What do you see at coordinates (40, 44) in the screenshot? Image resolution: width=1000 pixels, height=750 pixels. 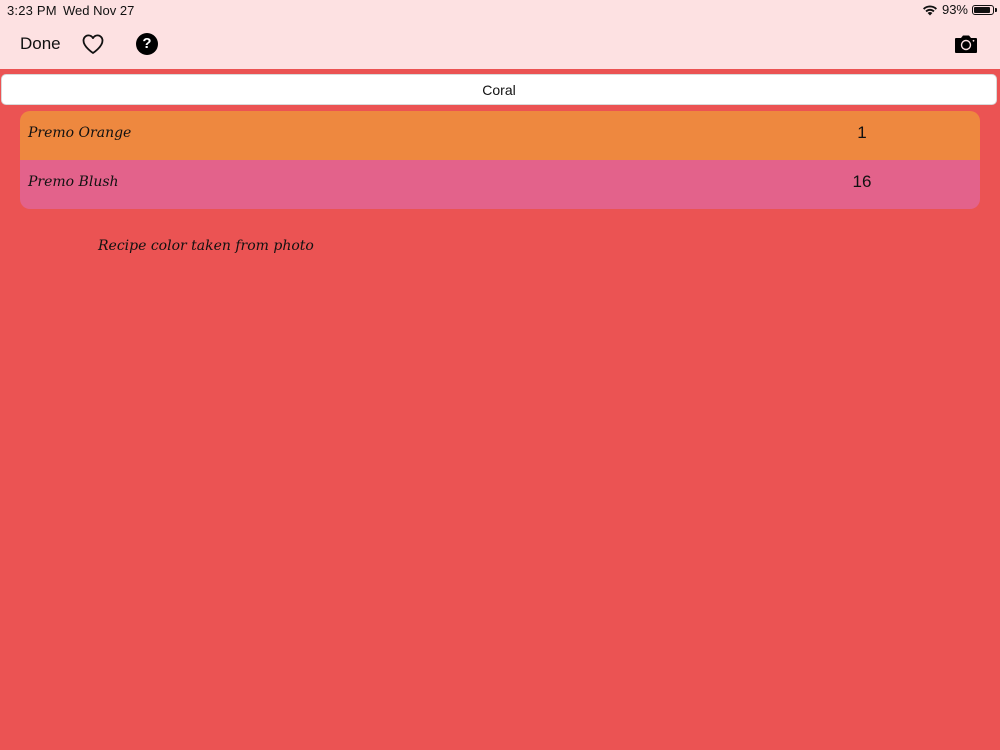 I see `done-button: Done` at bounding box center [40, 44].